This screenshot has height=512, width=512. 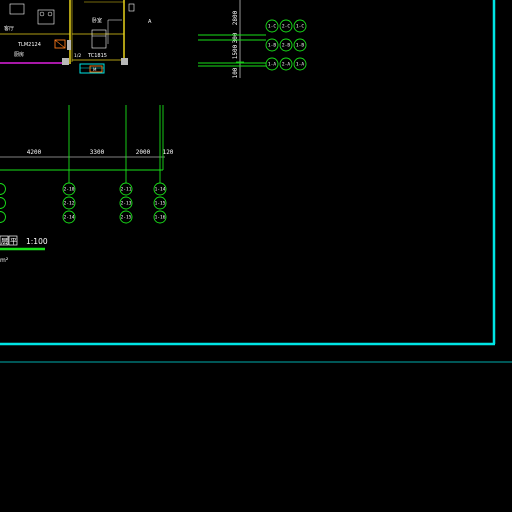 I want to click on title-char: 层, so click(x=4, y=242).